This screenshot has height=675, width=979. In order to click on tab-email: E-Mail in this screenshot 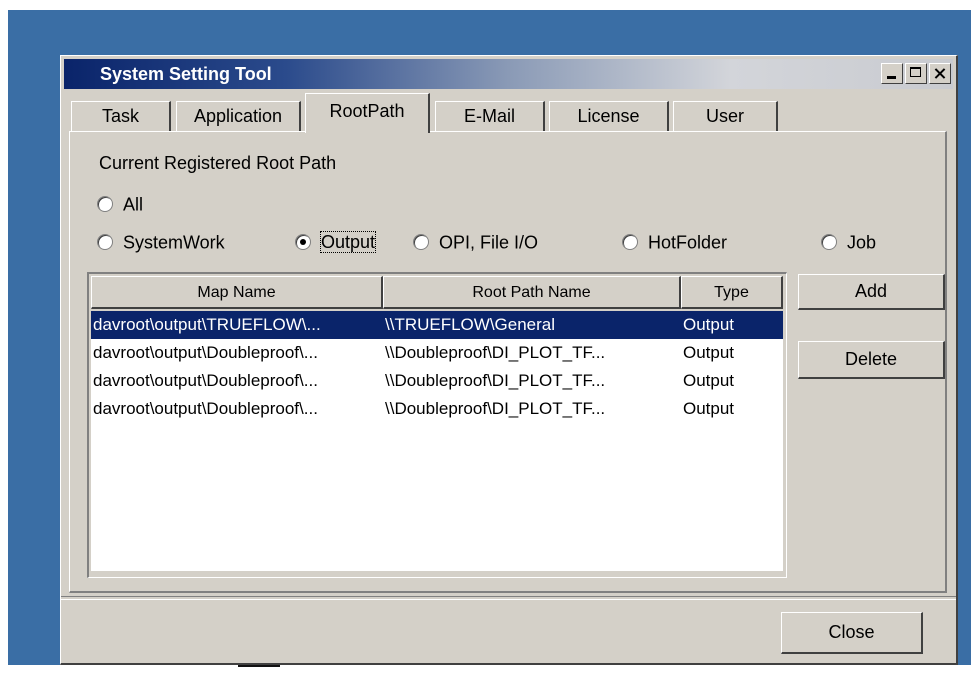, I will do `click(490, 116)`.